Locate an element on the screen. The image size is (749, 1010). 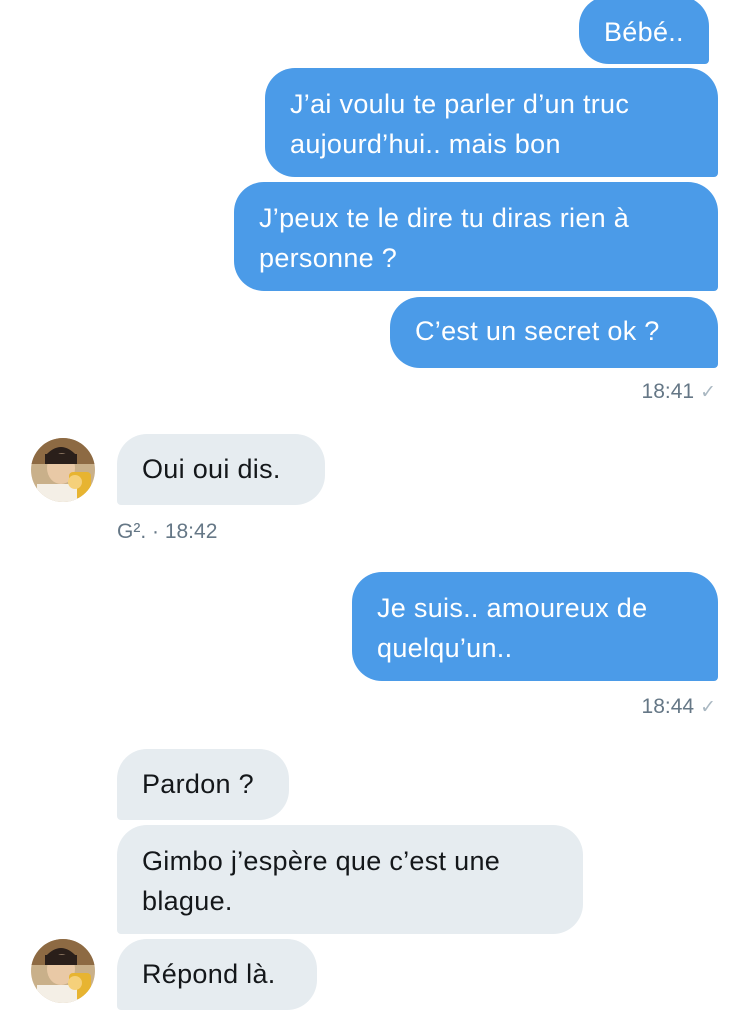
sender-meta: G². · 18:42 is located at coordinates (167, 532).